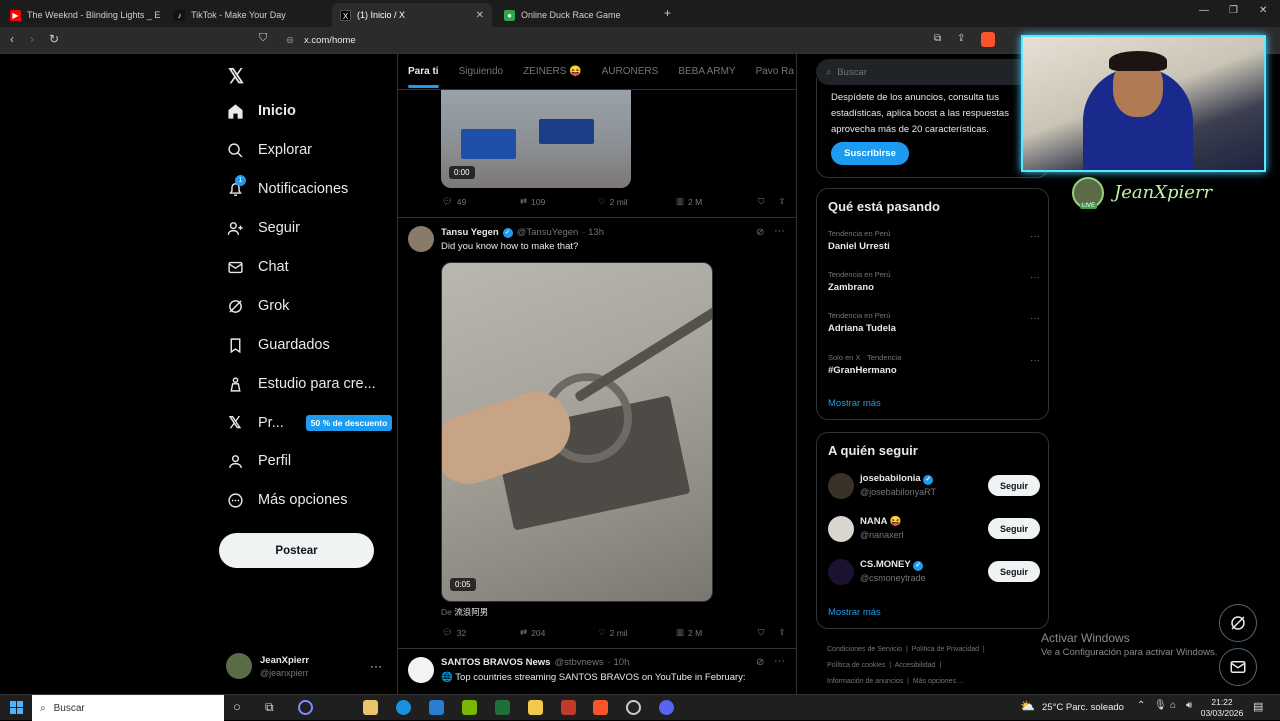 This screenshot has width=1280, height=721. I want to click on show-more-follow-link: Mostrar más, so click(854, 612).